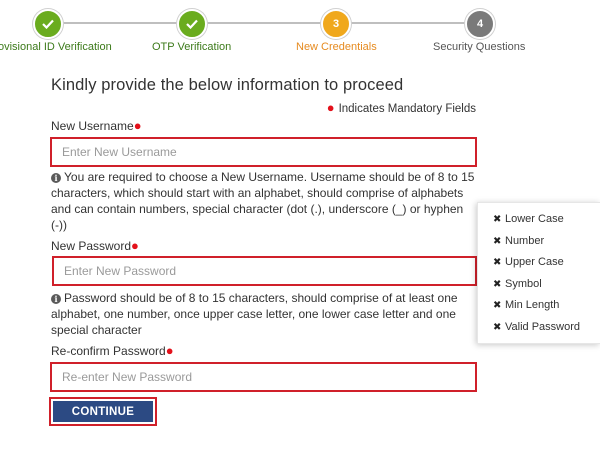  Describe the element at coordinates (523, 284) in the screenshot. I see `rule-label: Symbol` at that location.